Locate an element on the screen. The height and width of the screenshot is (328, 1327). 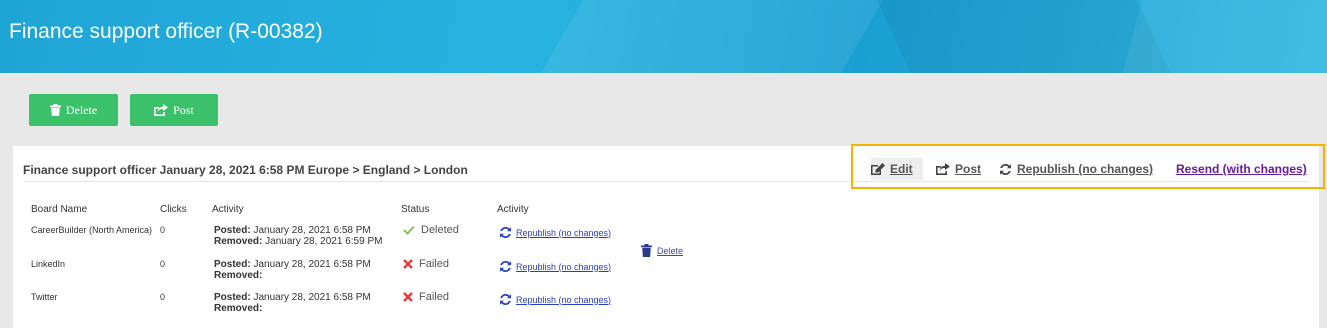
republish-label: Republish (no changes) is located at coordinates (1085, 169).